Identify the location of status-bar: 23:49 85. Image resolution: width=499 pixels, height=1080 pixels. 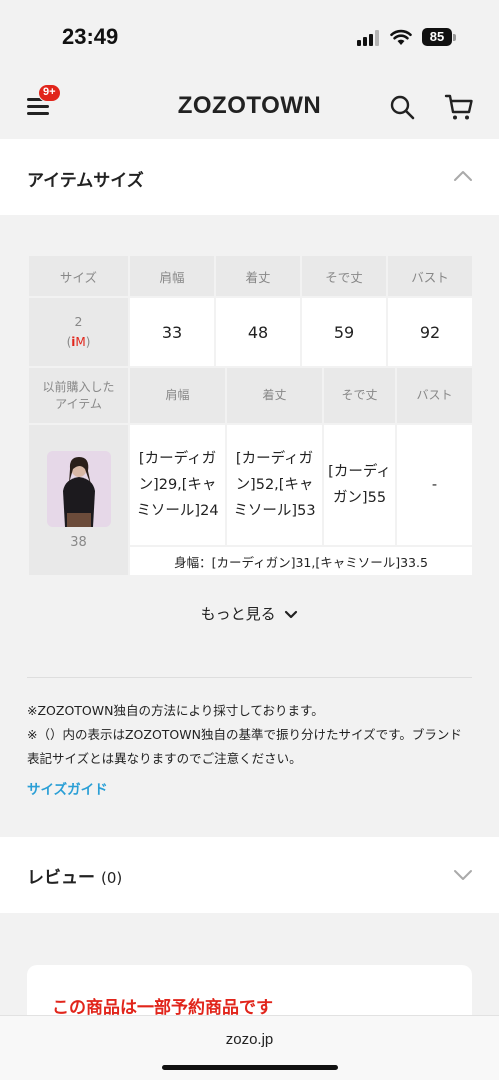
(249, 36).